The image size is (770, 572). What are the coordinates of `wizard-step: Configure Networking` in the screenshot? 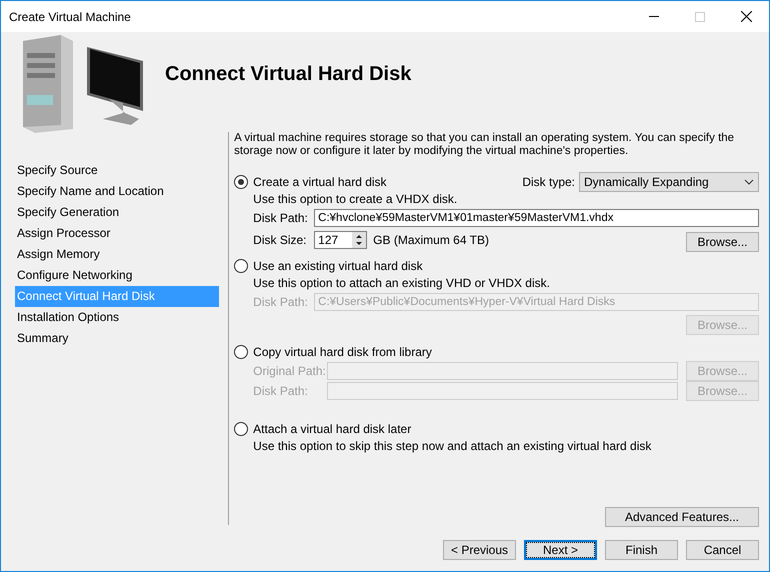 It's located at (117, 275).